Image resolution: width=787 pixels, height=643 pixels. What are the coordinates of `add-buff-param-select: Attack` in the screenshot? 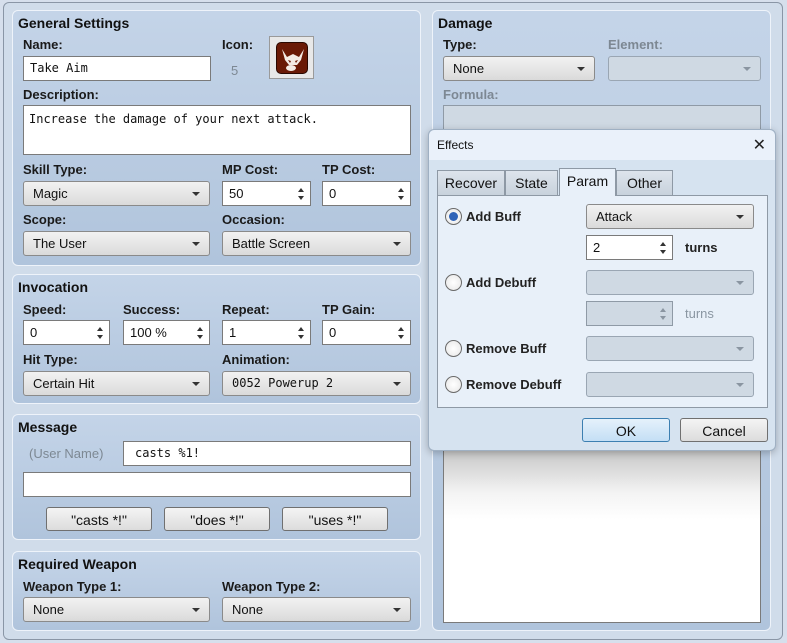 It's located at (670, 216).